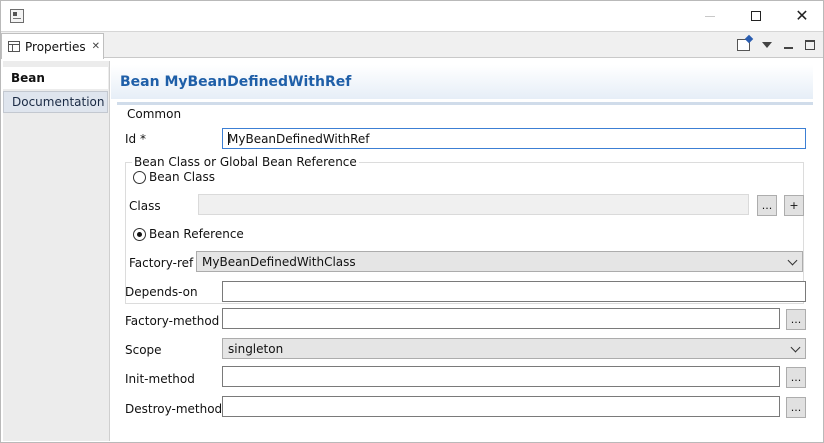  What do you see at coordinates (196, 234) in the screenshot?
I see `bean-reference-radio-label: Bean Reference` at bounding box center [196, 234].